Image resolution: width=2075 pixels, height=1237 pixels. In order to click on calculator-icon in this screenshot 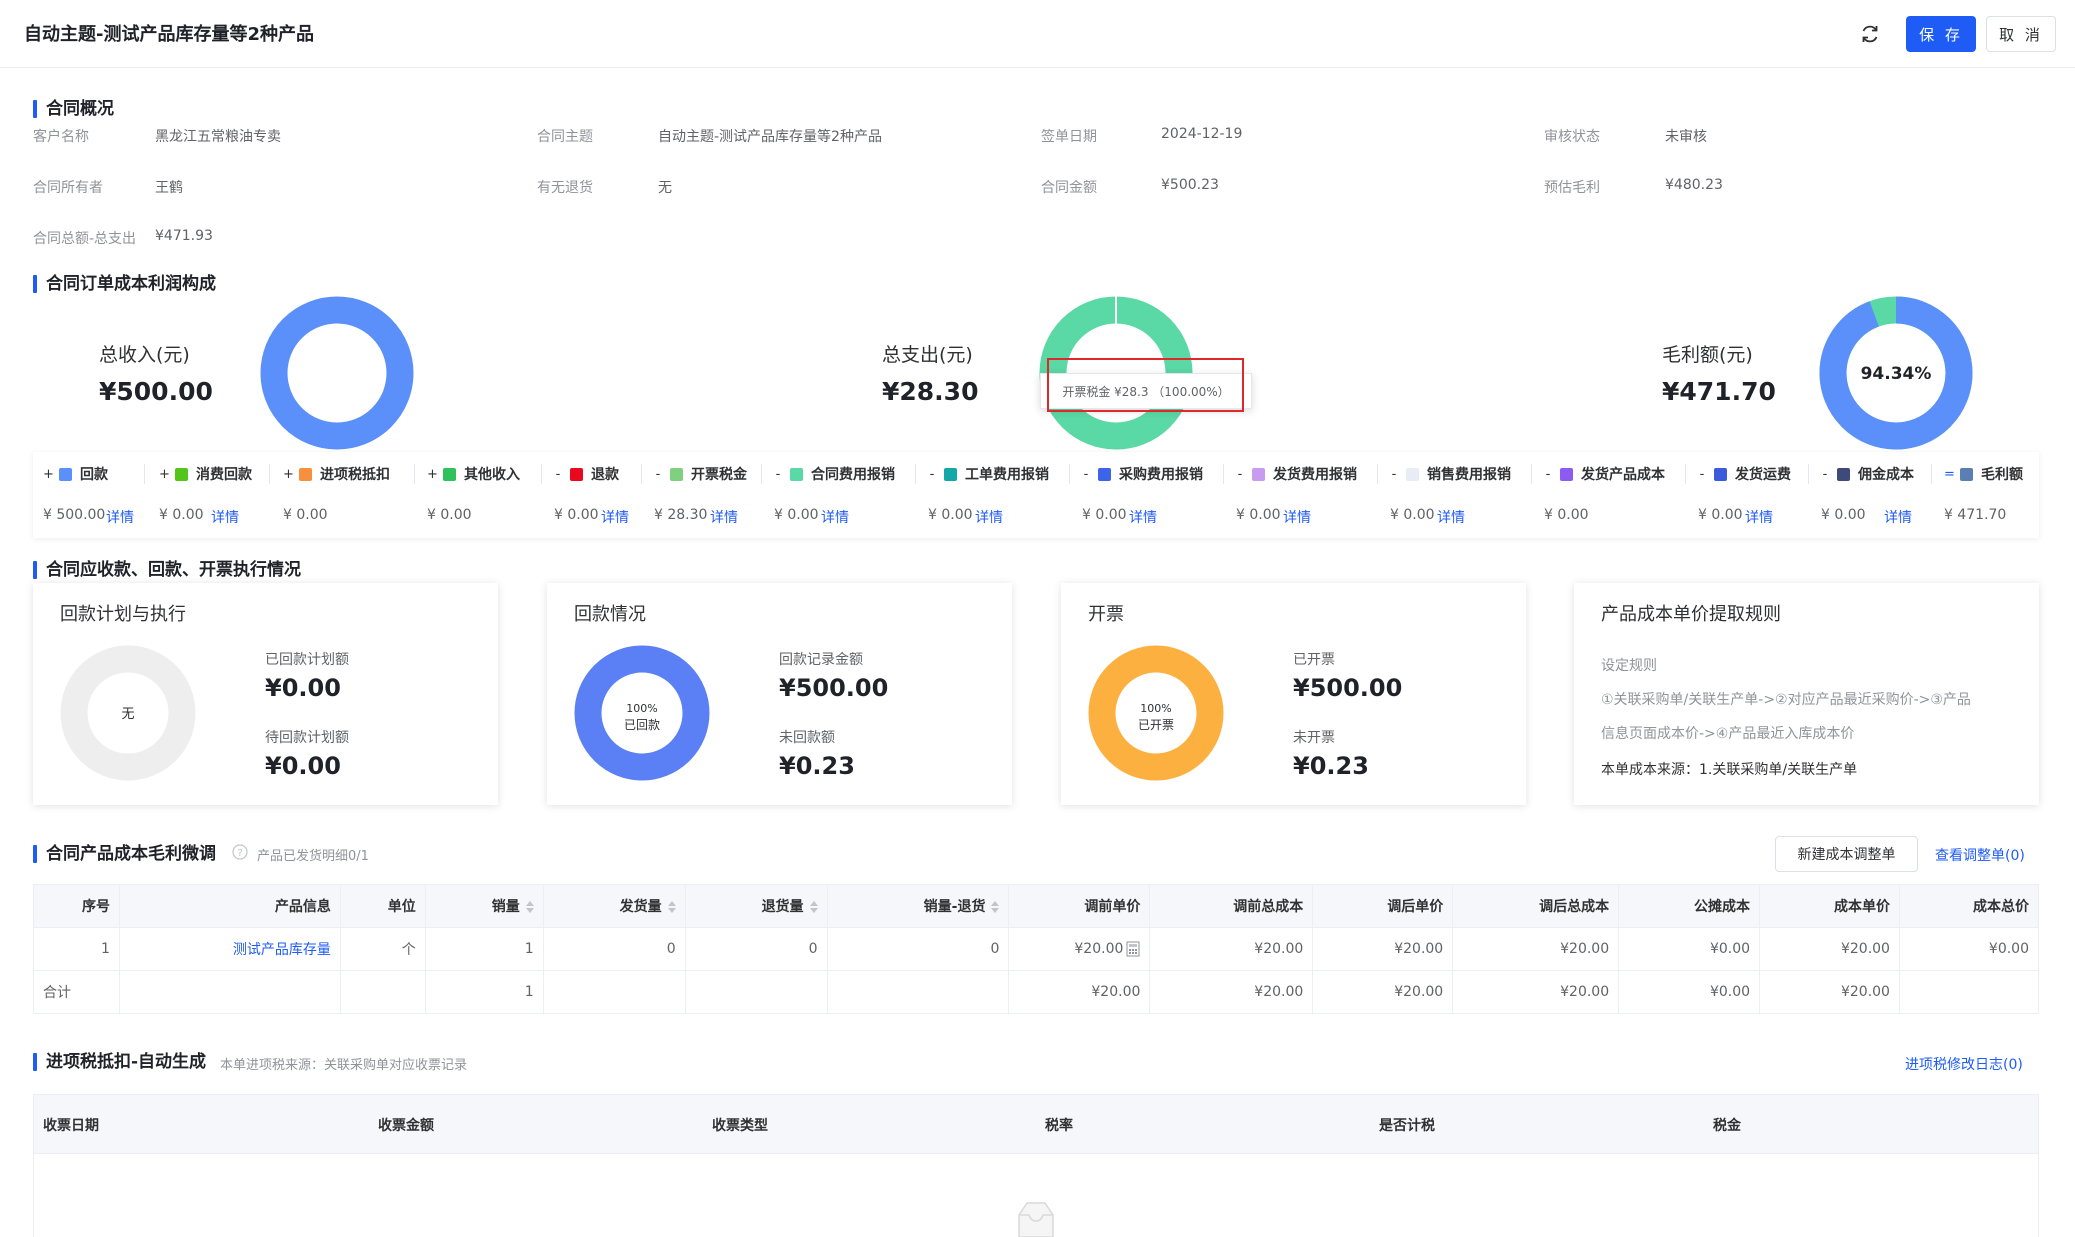, I will do `click(1133, 949)`.